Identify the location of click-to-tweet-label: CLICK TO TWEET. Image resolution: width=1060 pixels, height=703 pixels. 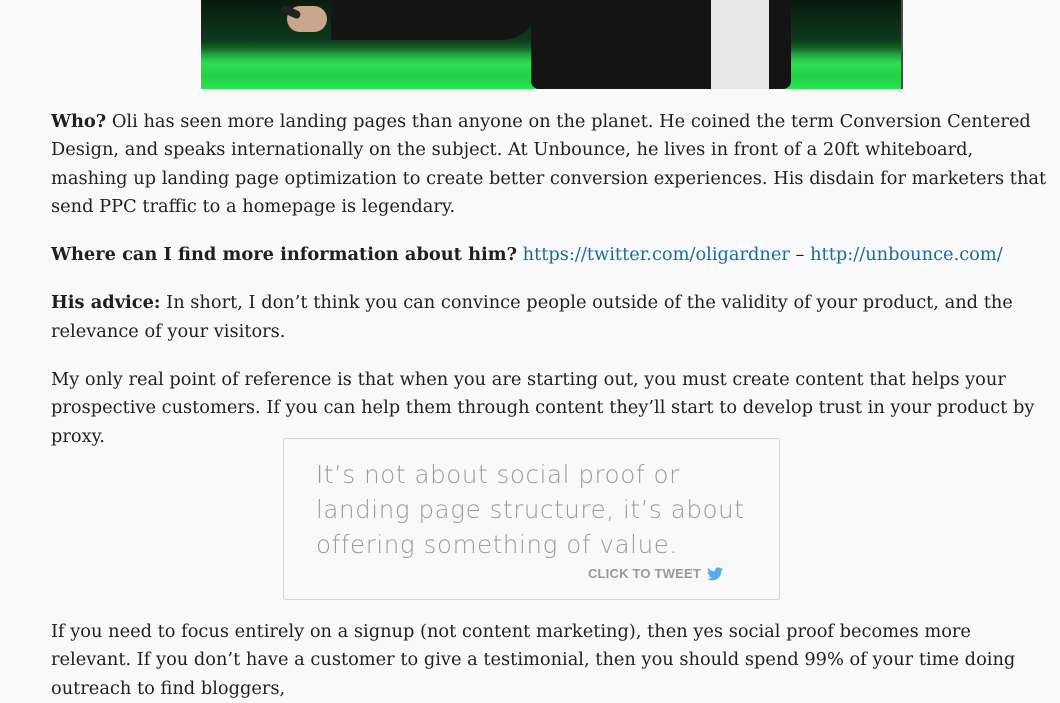
(644, 573).